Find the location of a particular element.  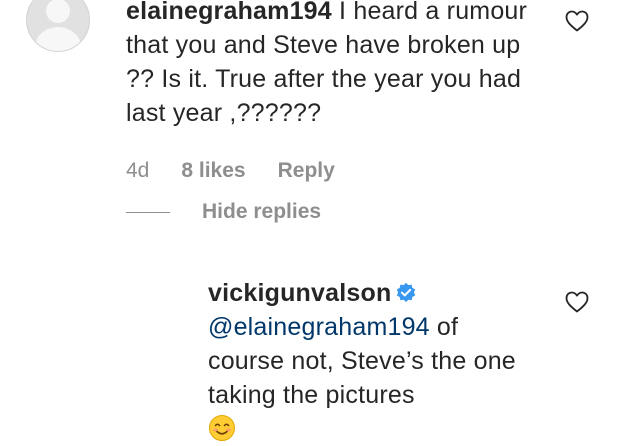

comment-meta-row: 4d 8 likes Reply is located at coordinates (230, 171).